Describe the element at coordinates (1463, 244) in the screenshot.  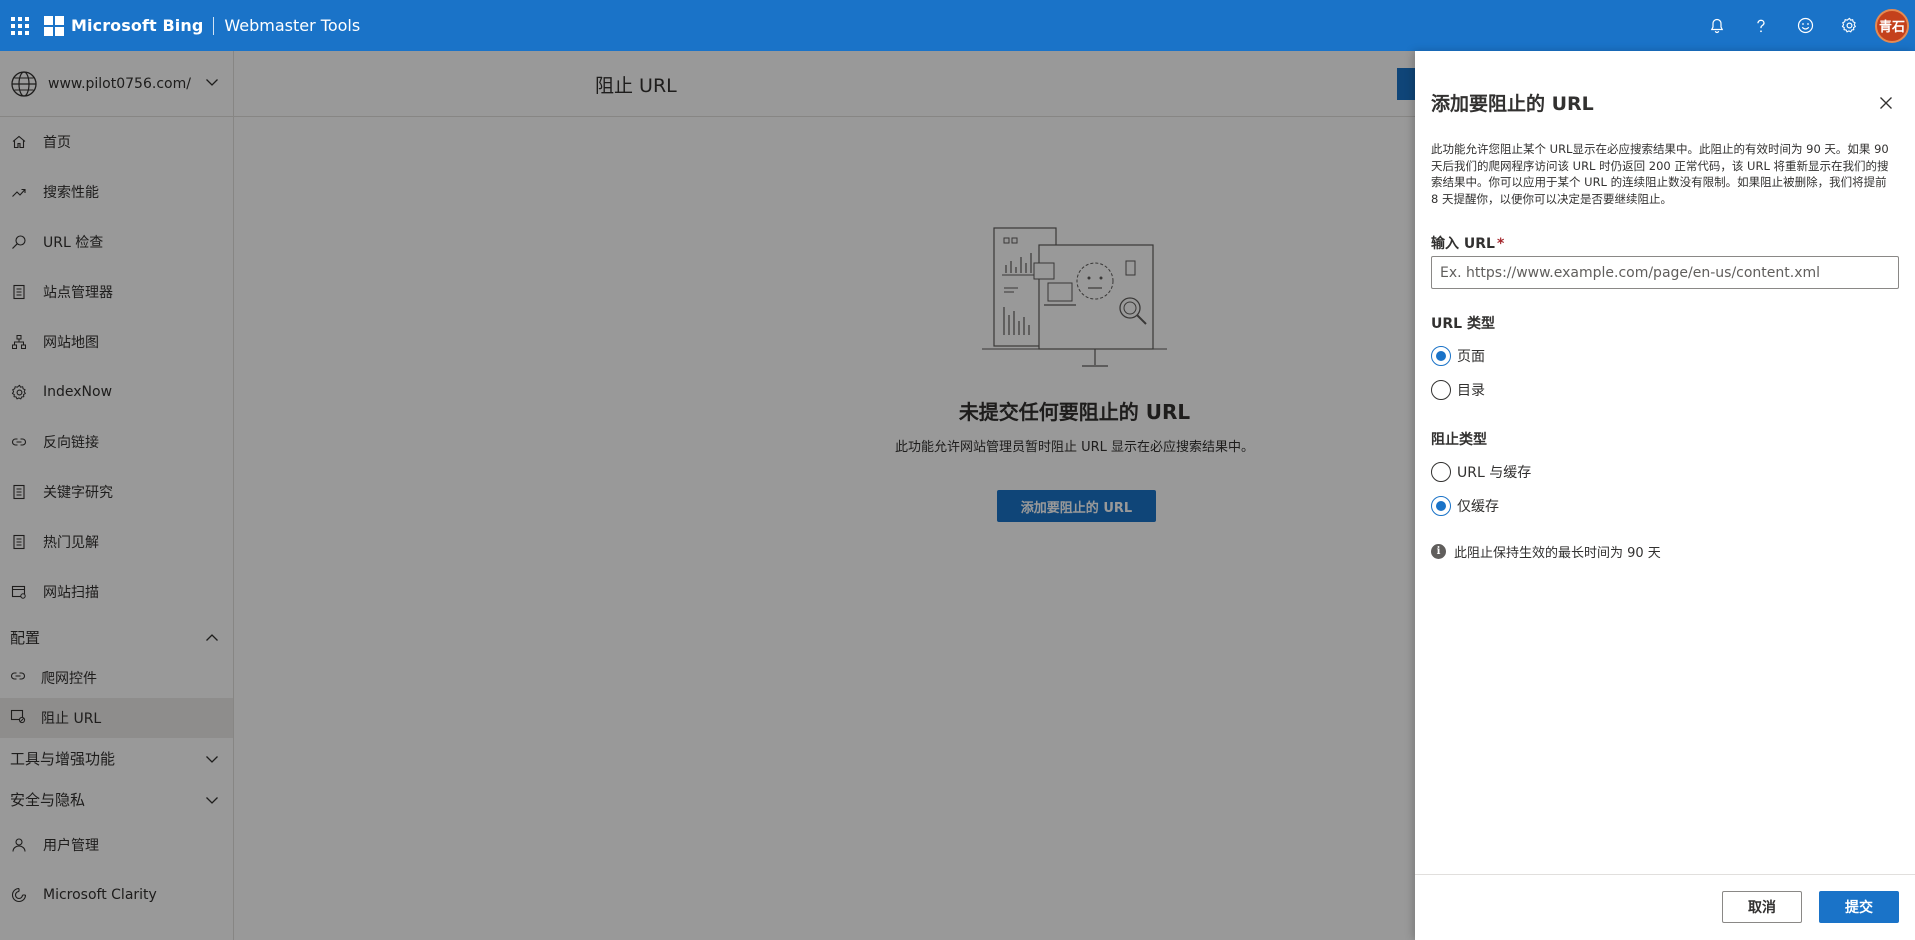
I see `url-label-text: 输入 URL` at that location.